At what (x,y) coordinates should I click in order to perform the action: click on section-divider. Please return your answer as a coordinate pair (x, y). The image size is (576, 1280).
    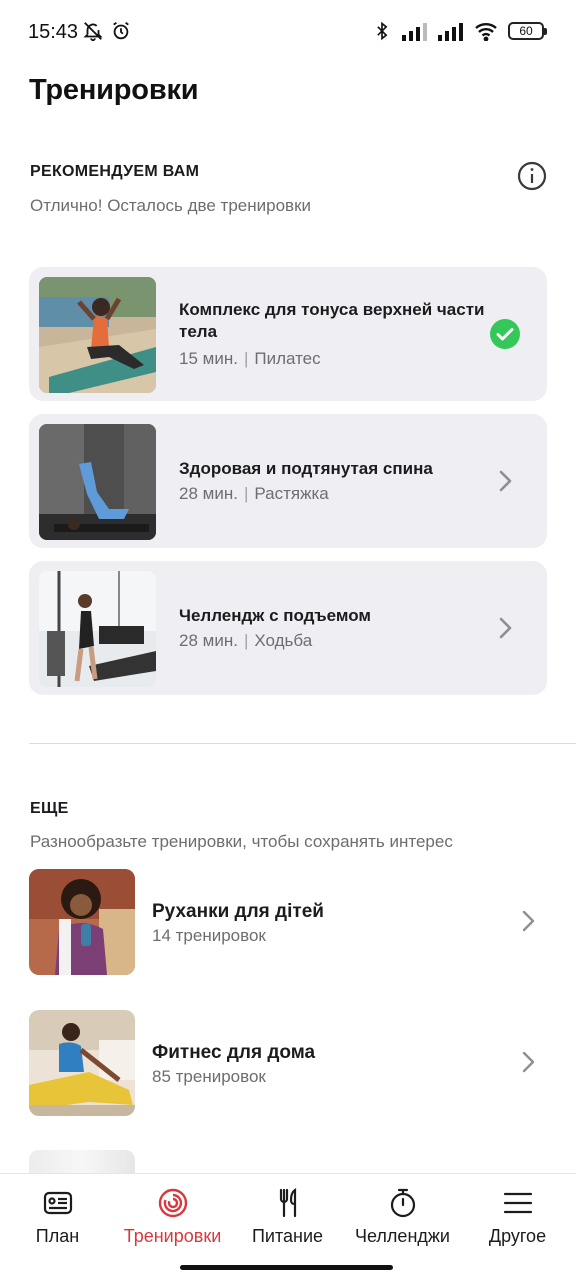
    Looking at the image, I should click on (302, 743).